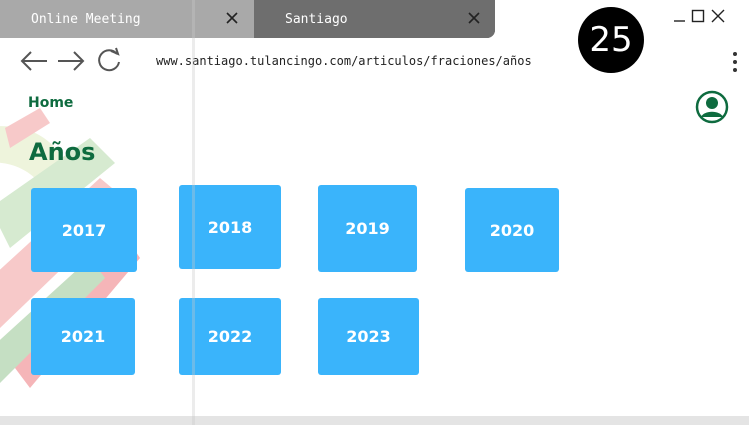 The width and height of the screenshot is (749, 425). I want to click on tab-title: Online Meeting, so click(86, 19).